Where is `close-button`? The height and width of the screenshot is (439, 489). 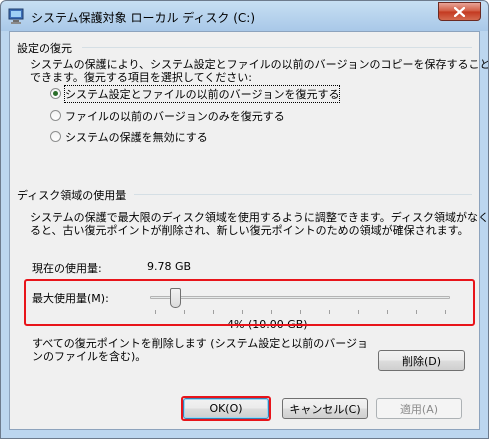
close-button is located at coordinates (459, 11).